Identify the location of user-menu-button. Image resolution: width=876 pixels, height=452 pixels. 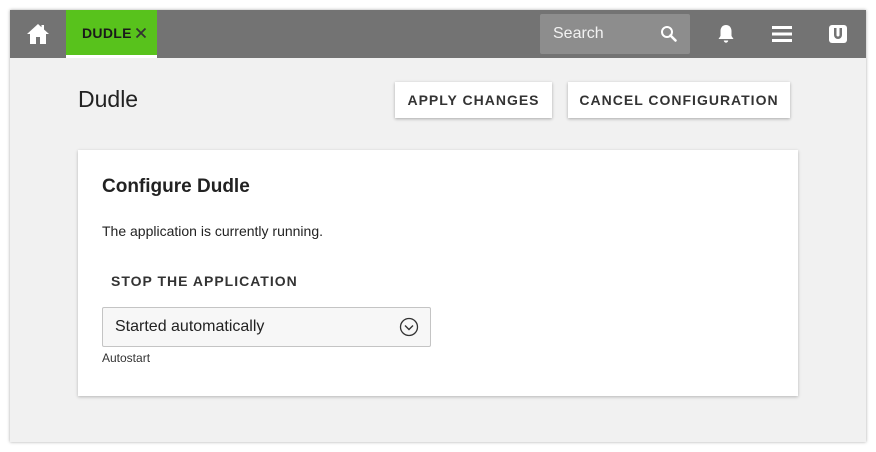
(838, 34).